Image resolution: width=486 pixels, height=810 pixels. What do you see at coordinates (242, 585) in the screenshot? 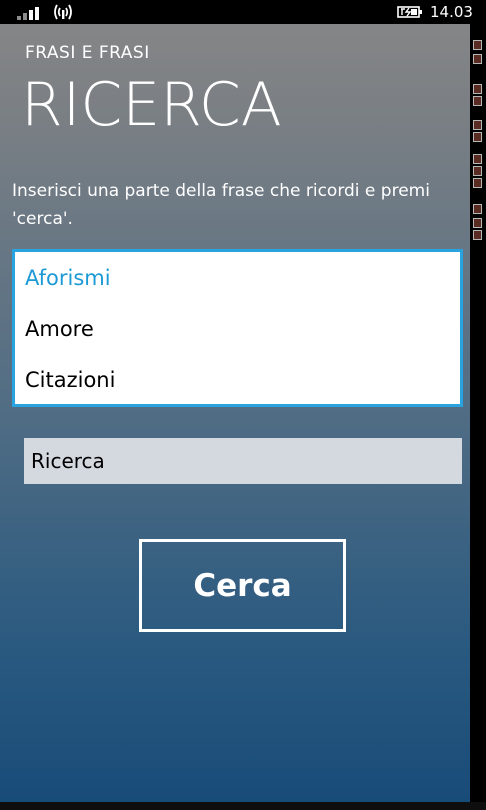
I see `search-button: Cerca` at bounding box center [242, 585].